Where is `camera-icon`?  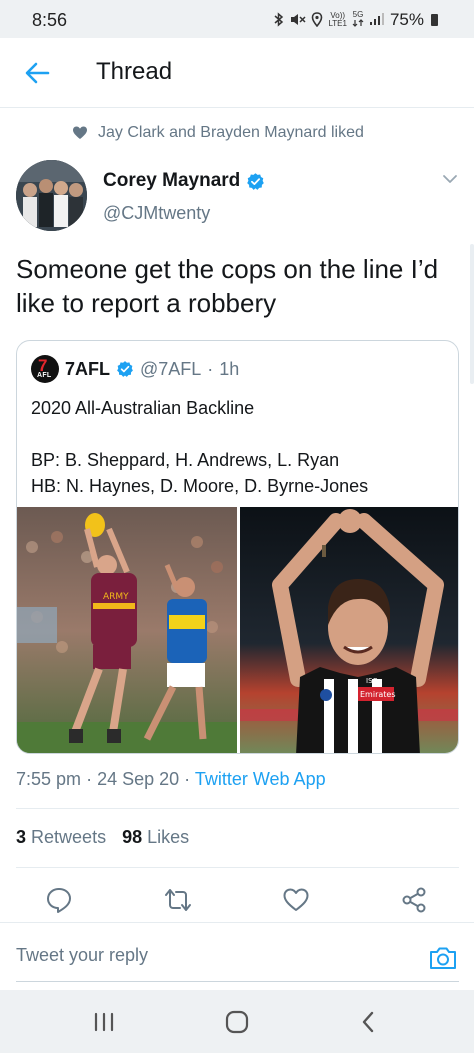 camera-icon is located at coordinates (443, 958).